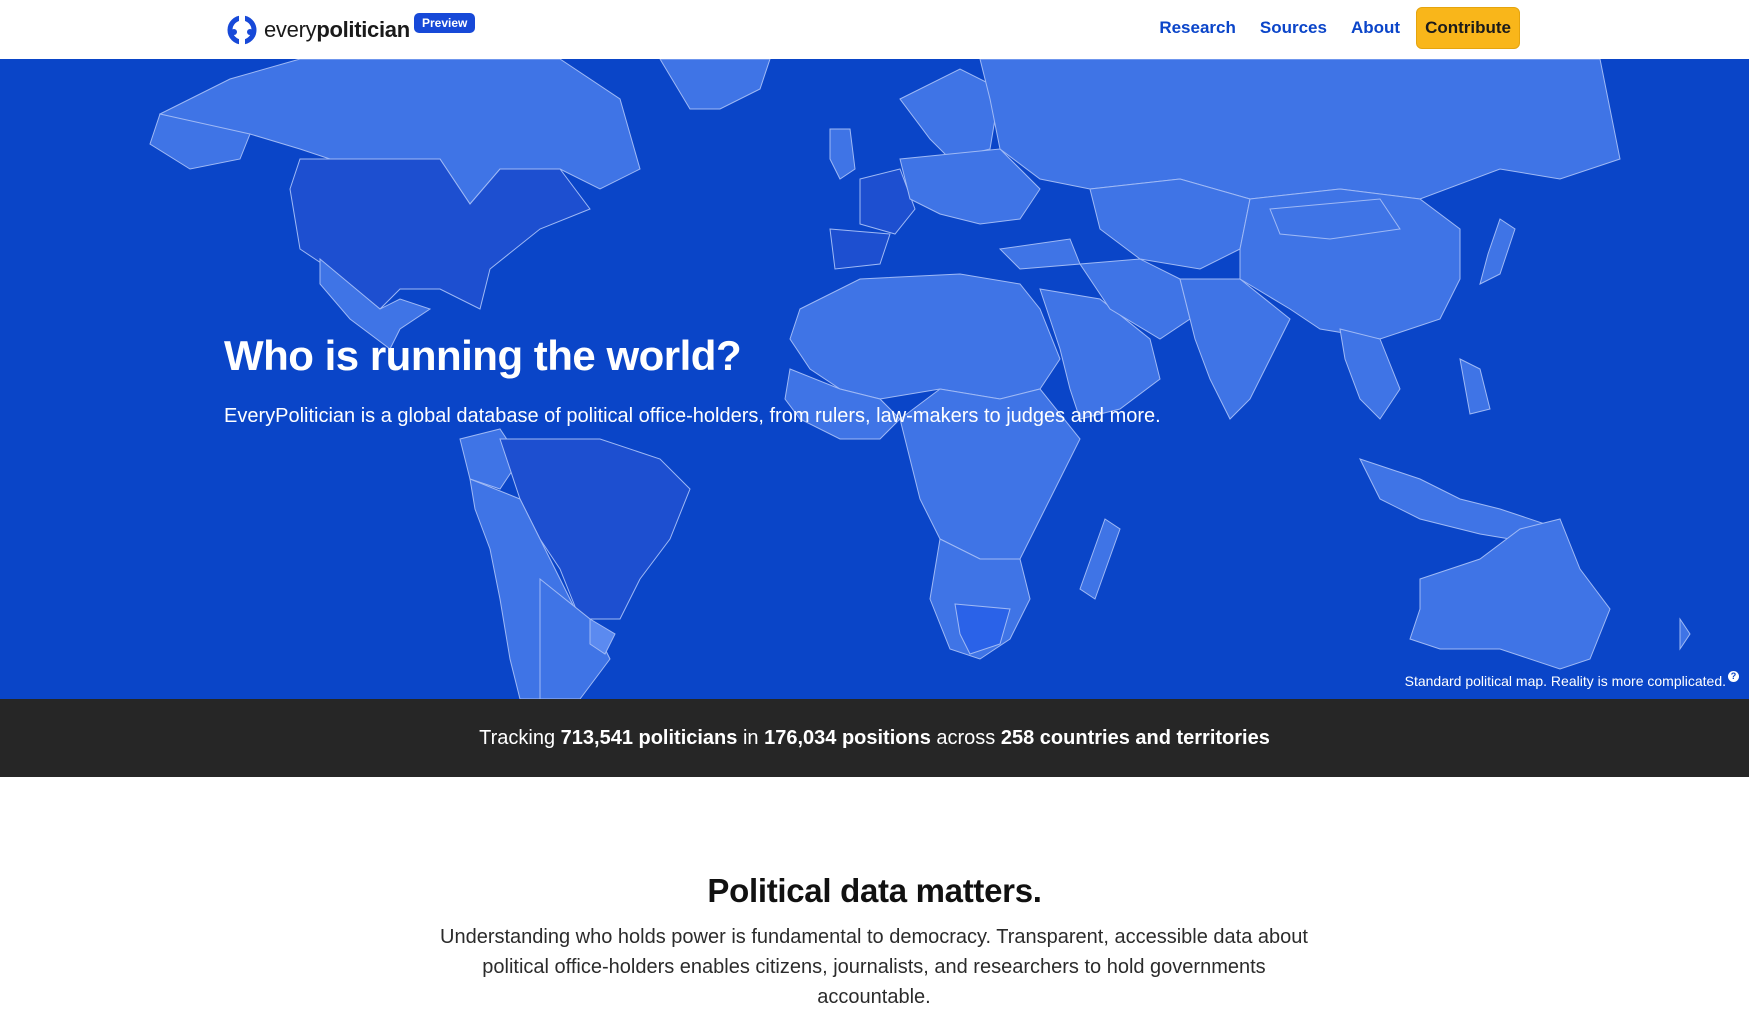  I want to click on question-icon: ?, so click(1733, 676).